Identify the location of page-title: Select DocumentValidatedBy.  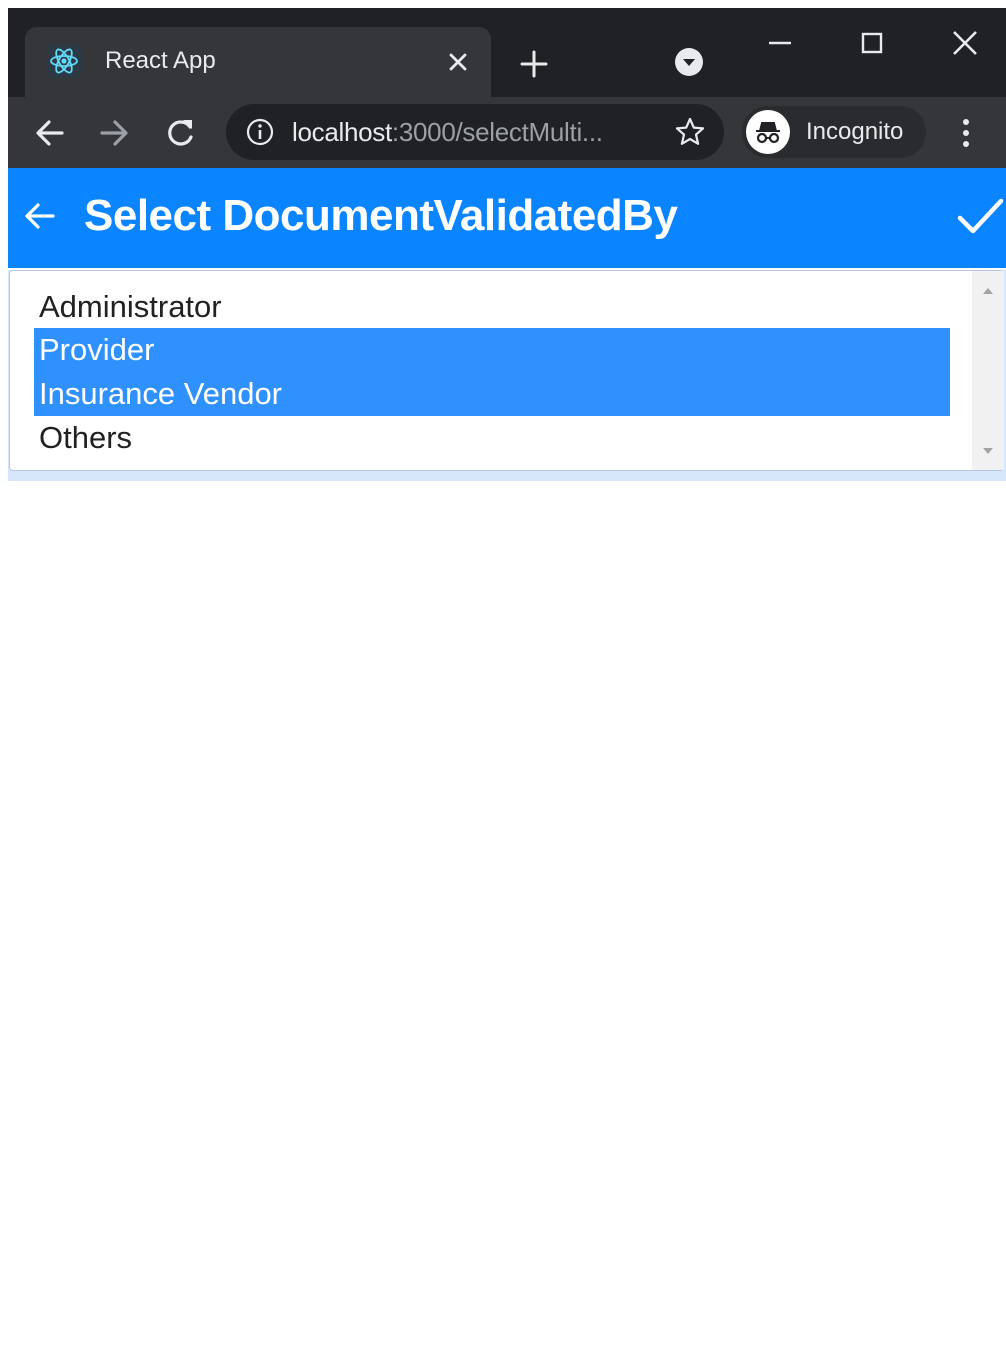
(381, 215).